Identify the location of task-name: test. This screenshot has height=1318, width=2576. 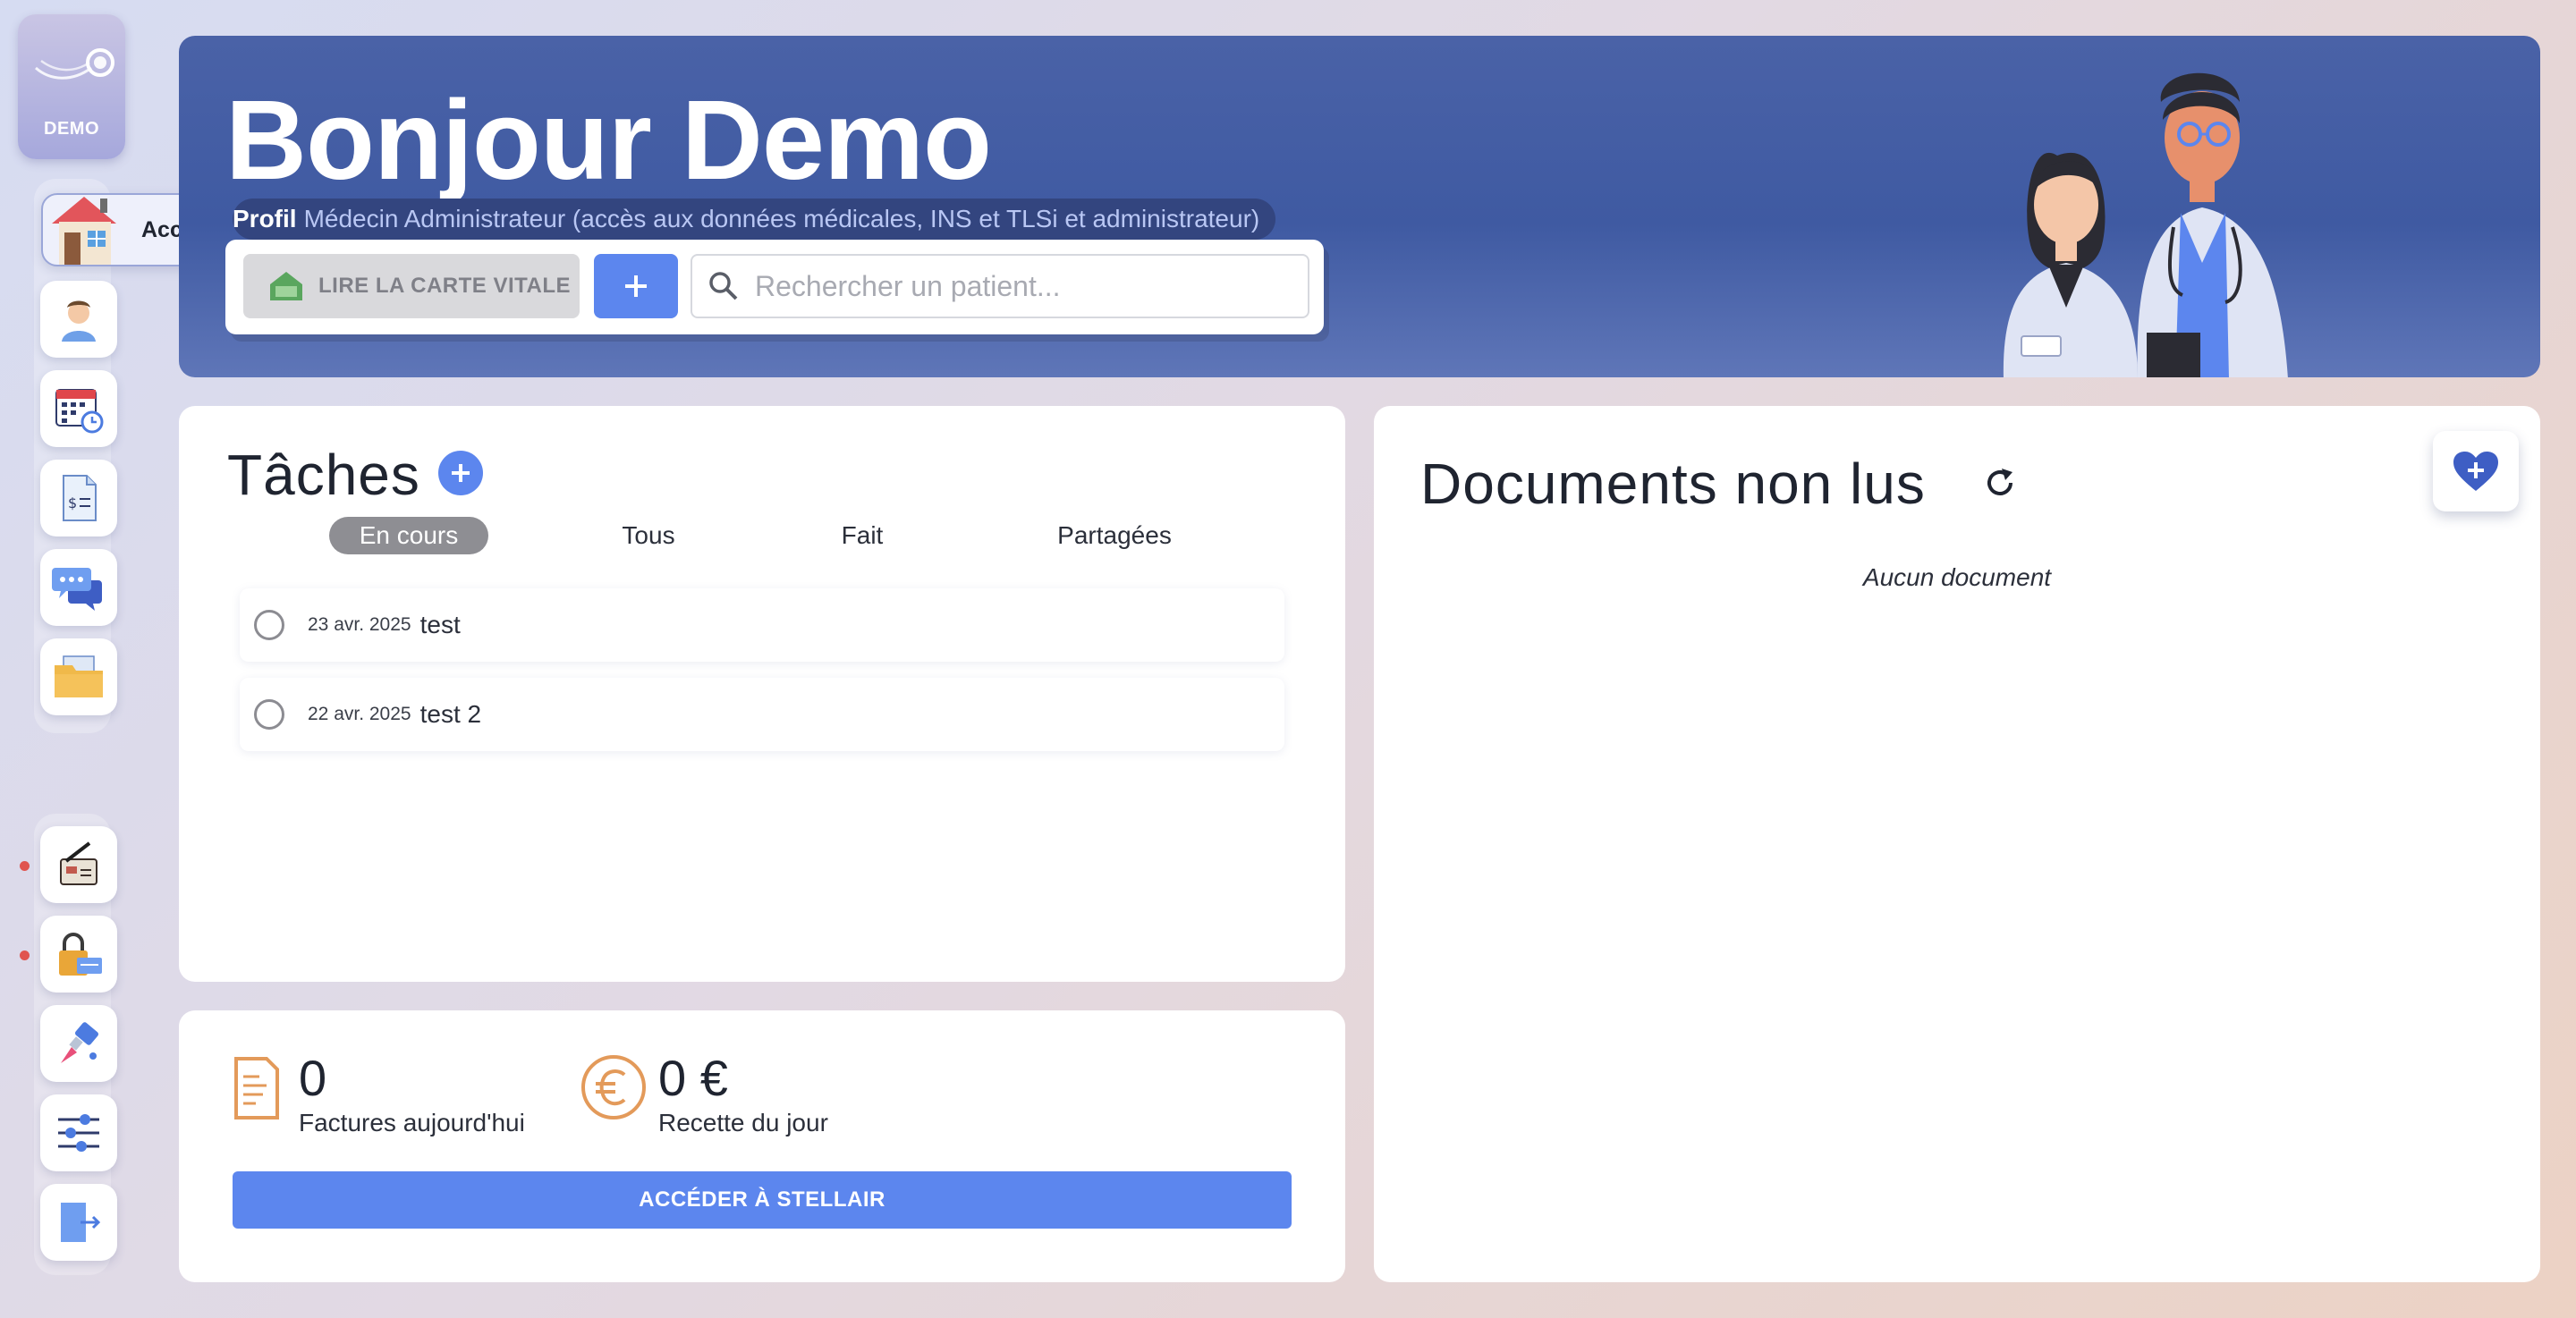
(440, 624).